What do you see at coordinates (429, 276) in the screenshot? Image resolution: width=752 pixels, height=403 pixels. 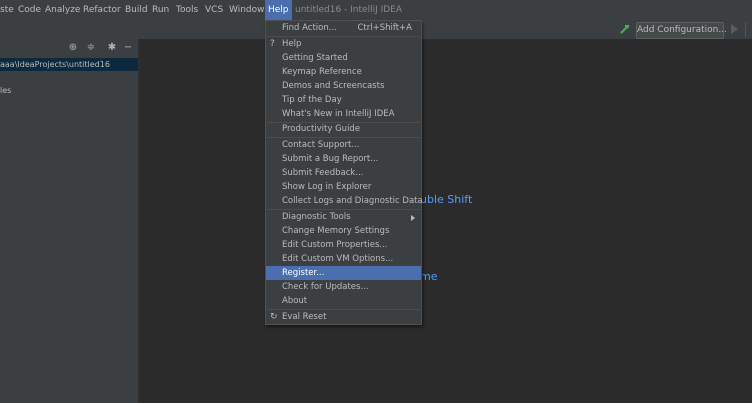 I see `open-home-hint: me` at bounding box center [429, 276].